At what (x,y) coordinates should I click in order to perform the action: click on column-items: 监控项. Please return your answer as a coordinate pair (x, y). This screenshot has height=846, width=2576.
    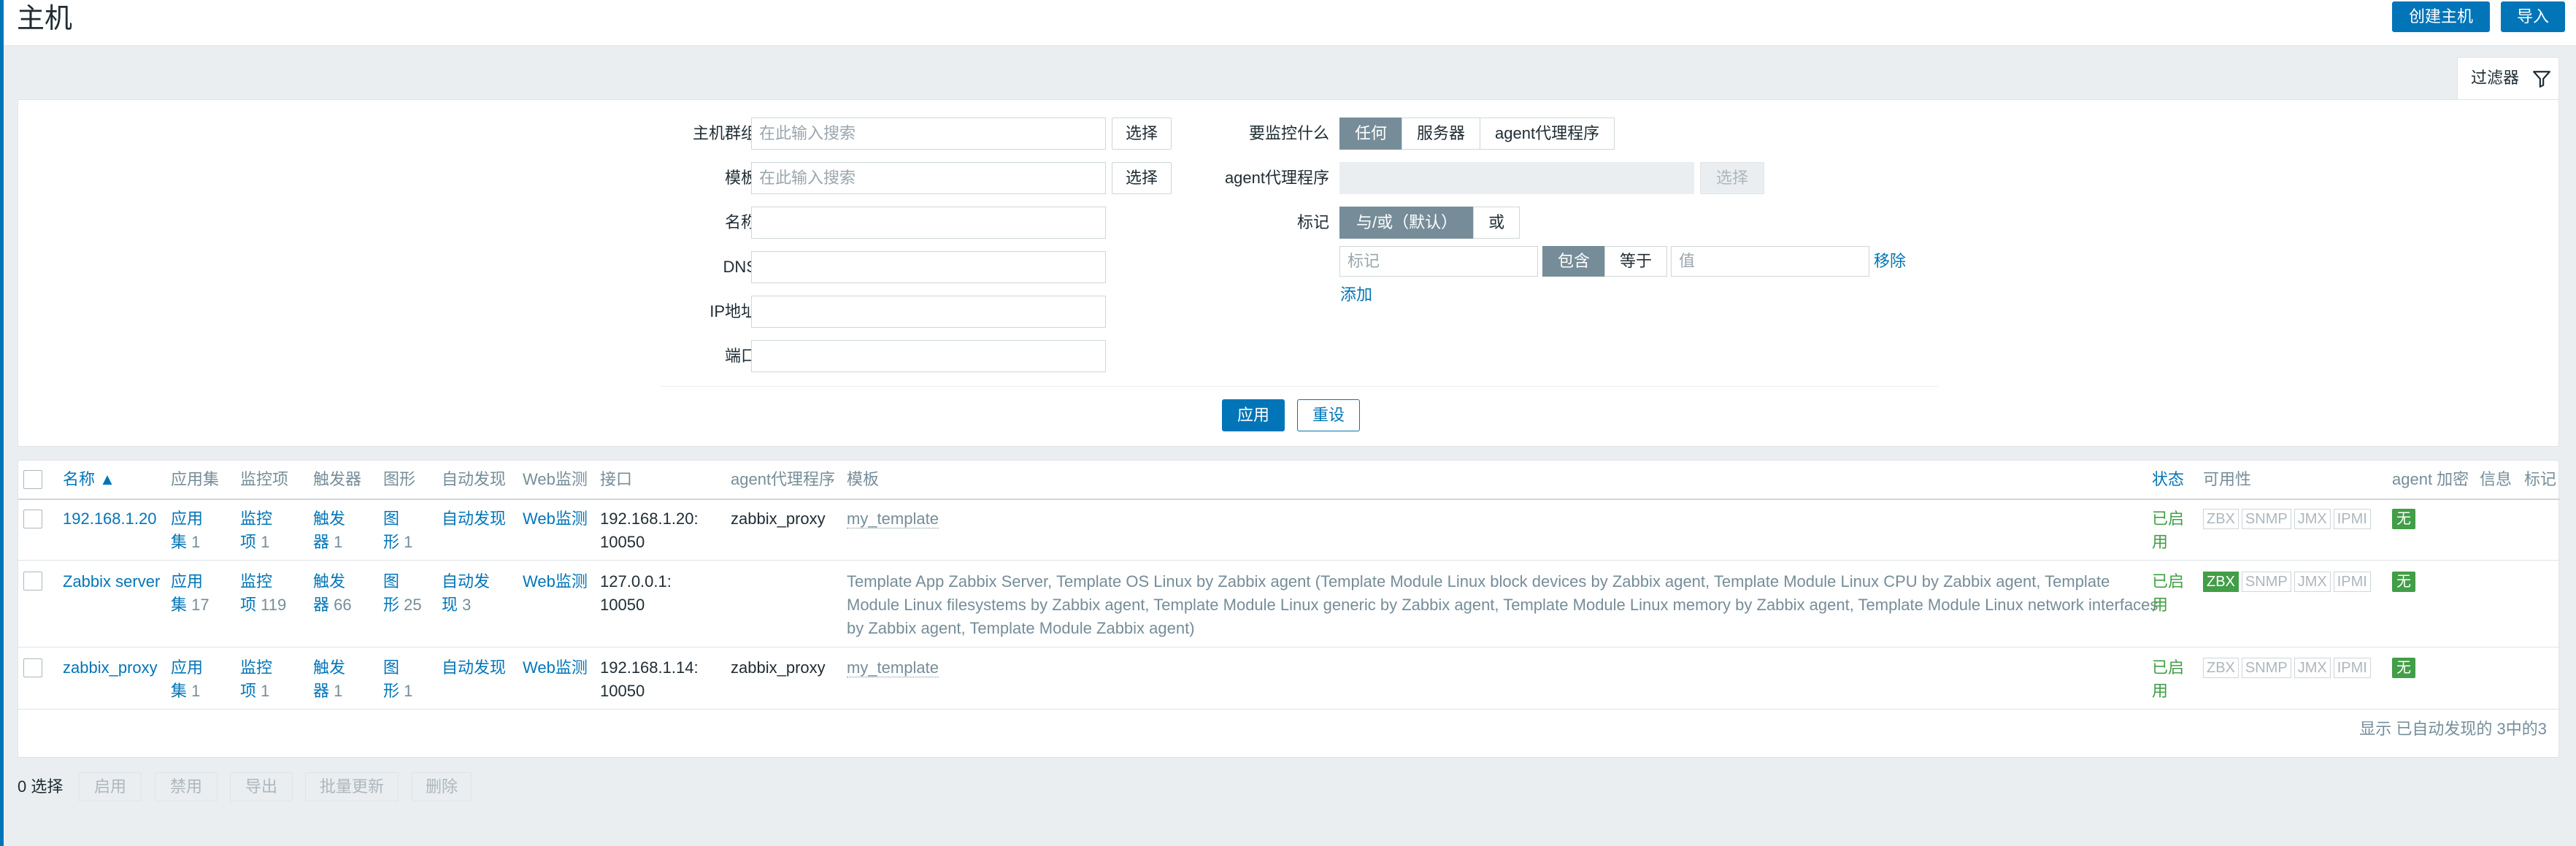
    Looking at the image, I should click on (264, 479).